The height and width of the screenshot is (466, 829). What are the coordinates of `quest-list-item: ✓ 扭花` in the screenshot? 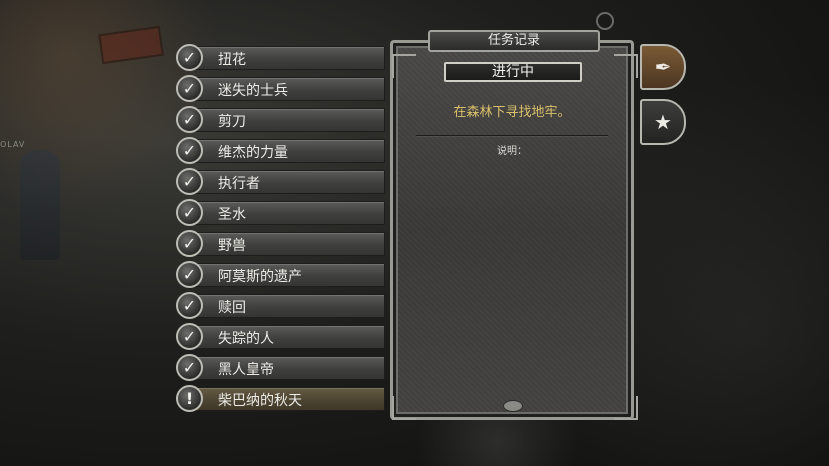 It's located at (280, 57).